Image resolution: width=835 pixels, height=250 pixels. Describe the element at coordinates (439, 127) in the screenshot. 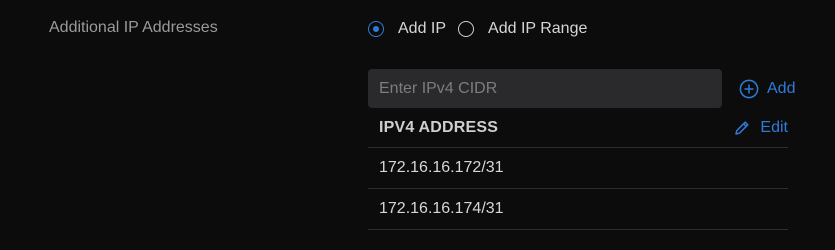

I see `column-header-ipv4-address: IPV4 ADDRESS` at that location.